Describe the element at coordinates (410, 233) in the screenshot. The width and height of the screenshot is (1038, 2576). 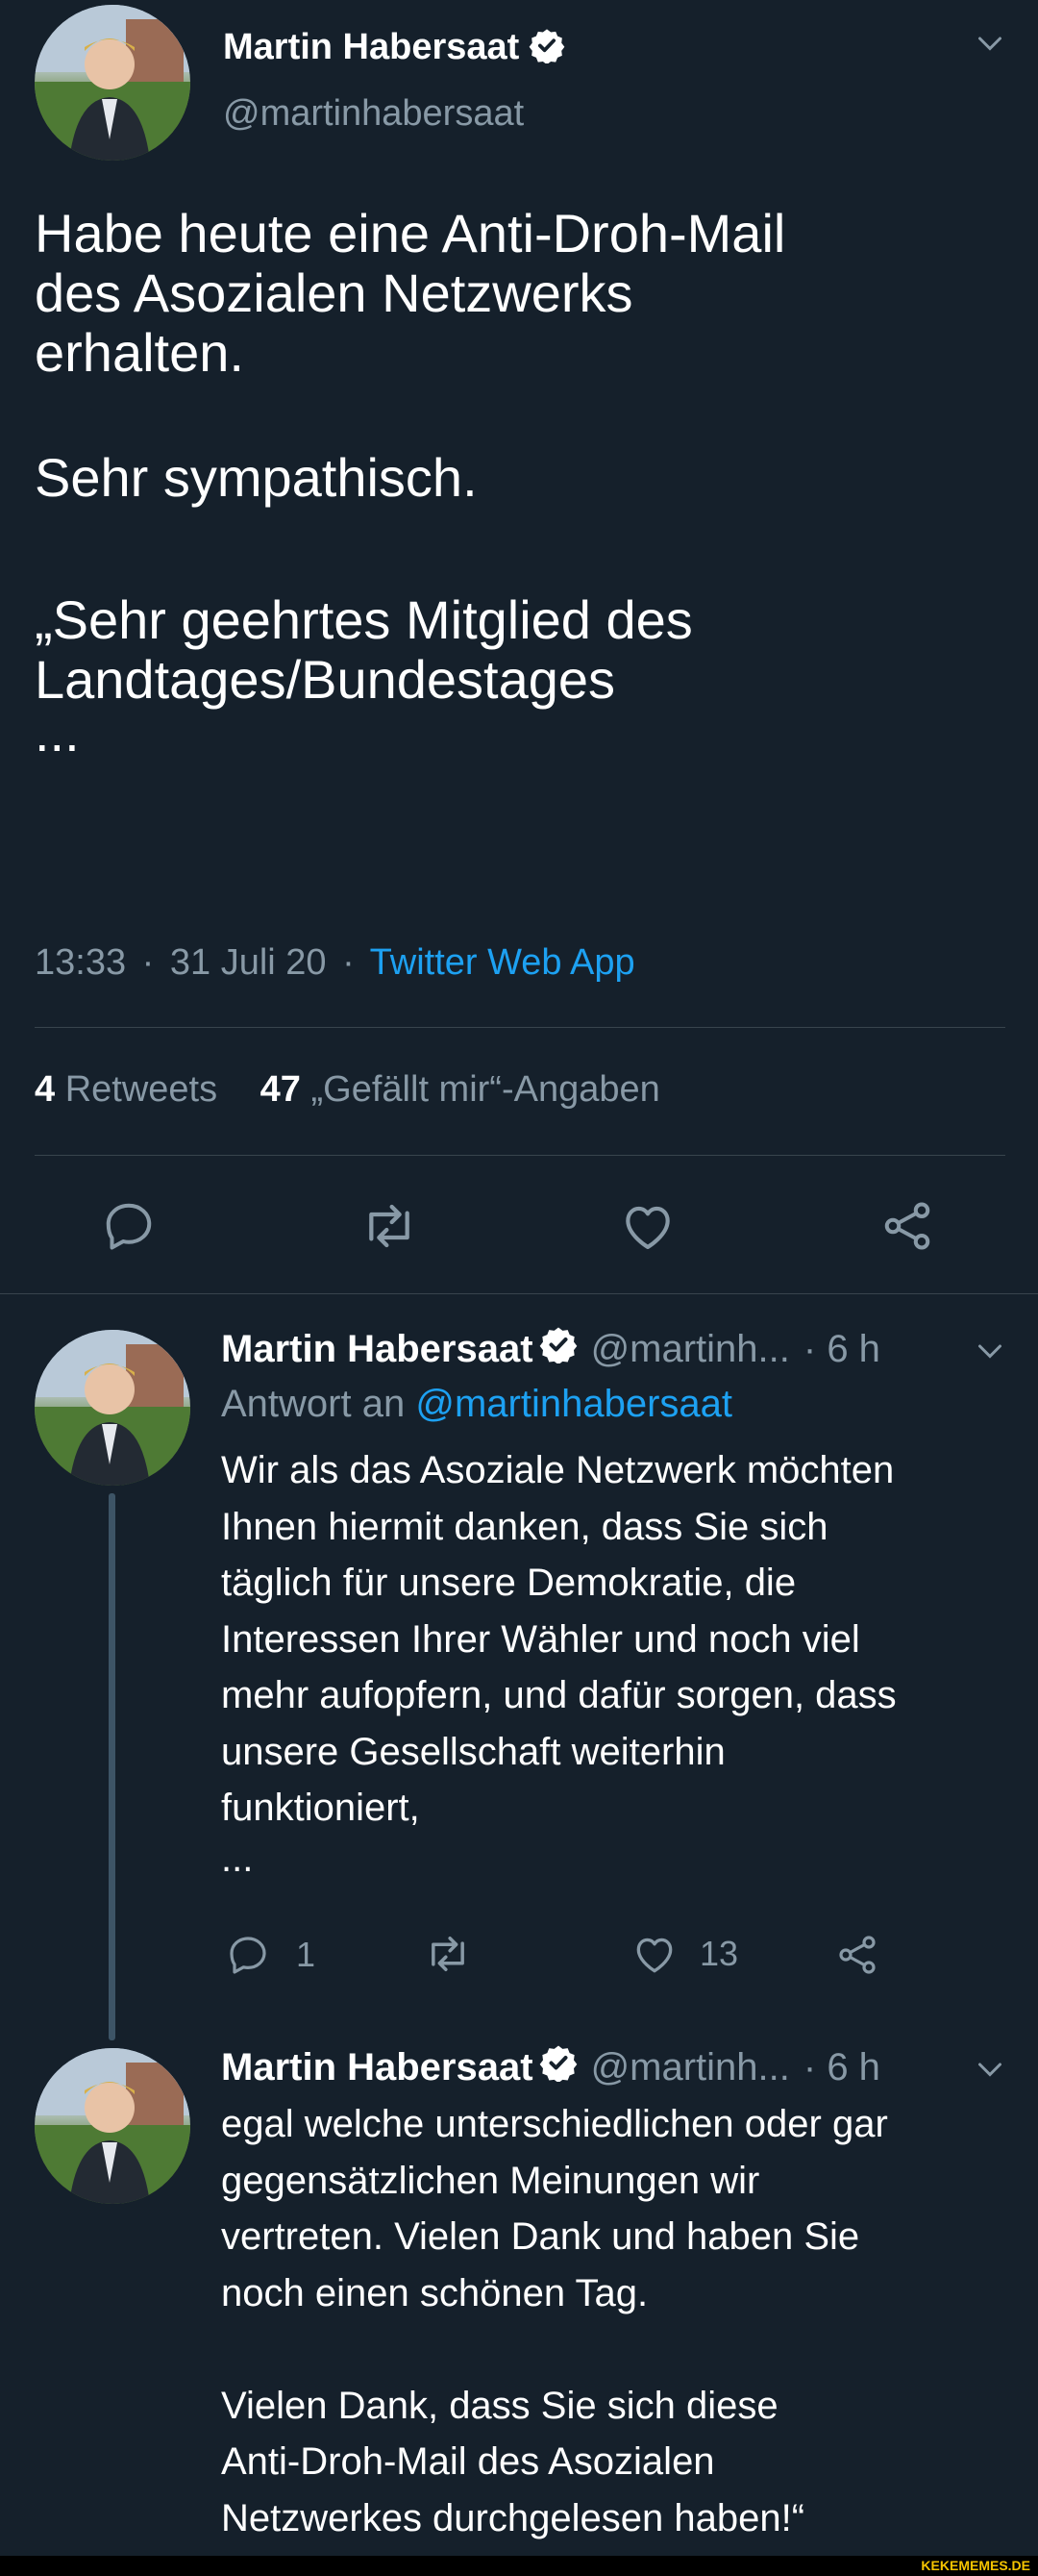
I see `tweet-line: Habe heute eine Anti-Droh-Mail` at that location.